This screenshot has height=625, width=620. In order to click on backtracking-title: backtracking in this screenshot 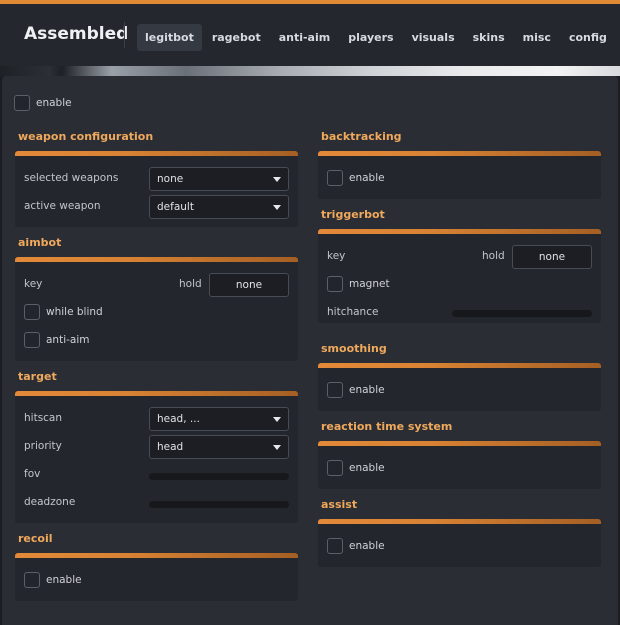, I will do `click(361, 136)`.